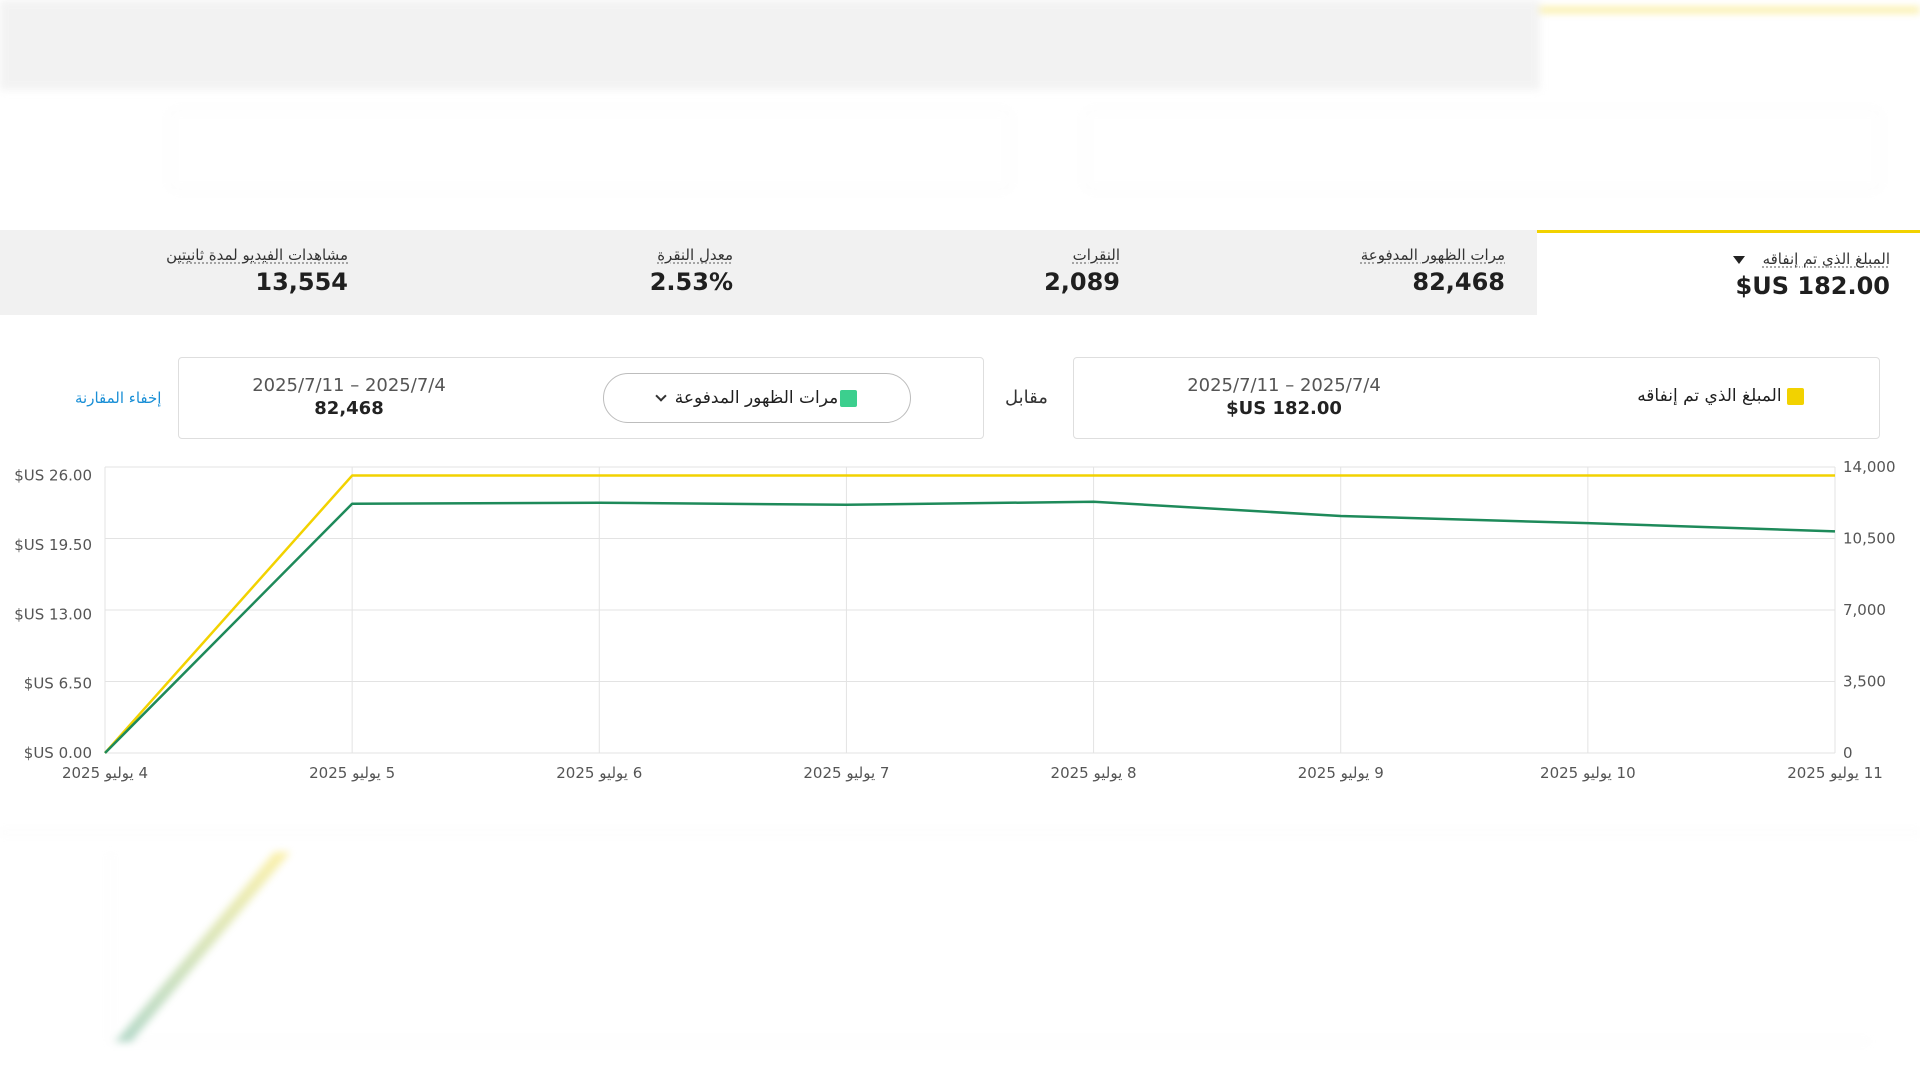 The image size is (1920, 1080). I want to click on x-tick-label: 4 يوليو 2025, so click(105, 773).